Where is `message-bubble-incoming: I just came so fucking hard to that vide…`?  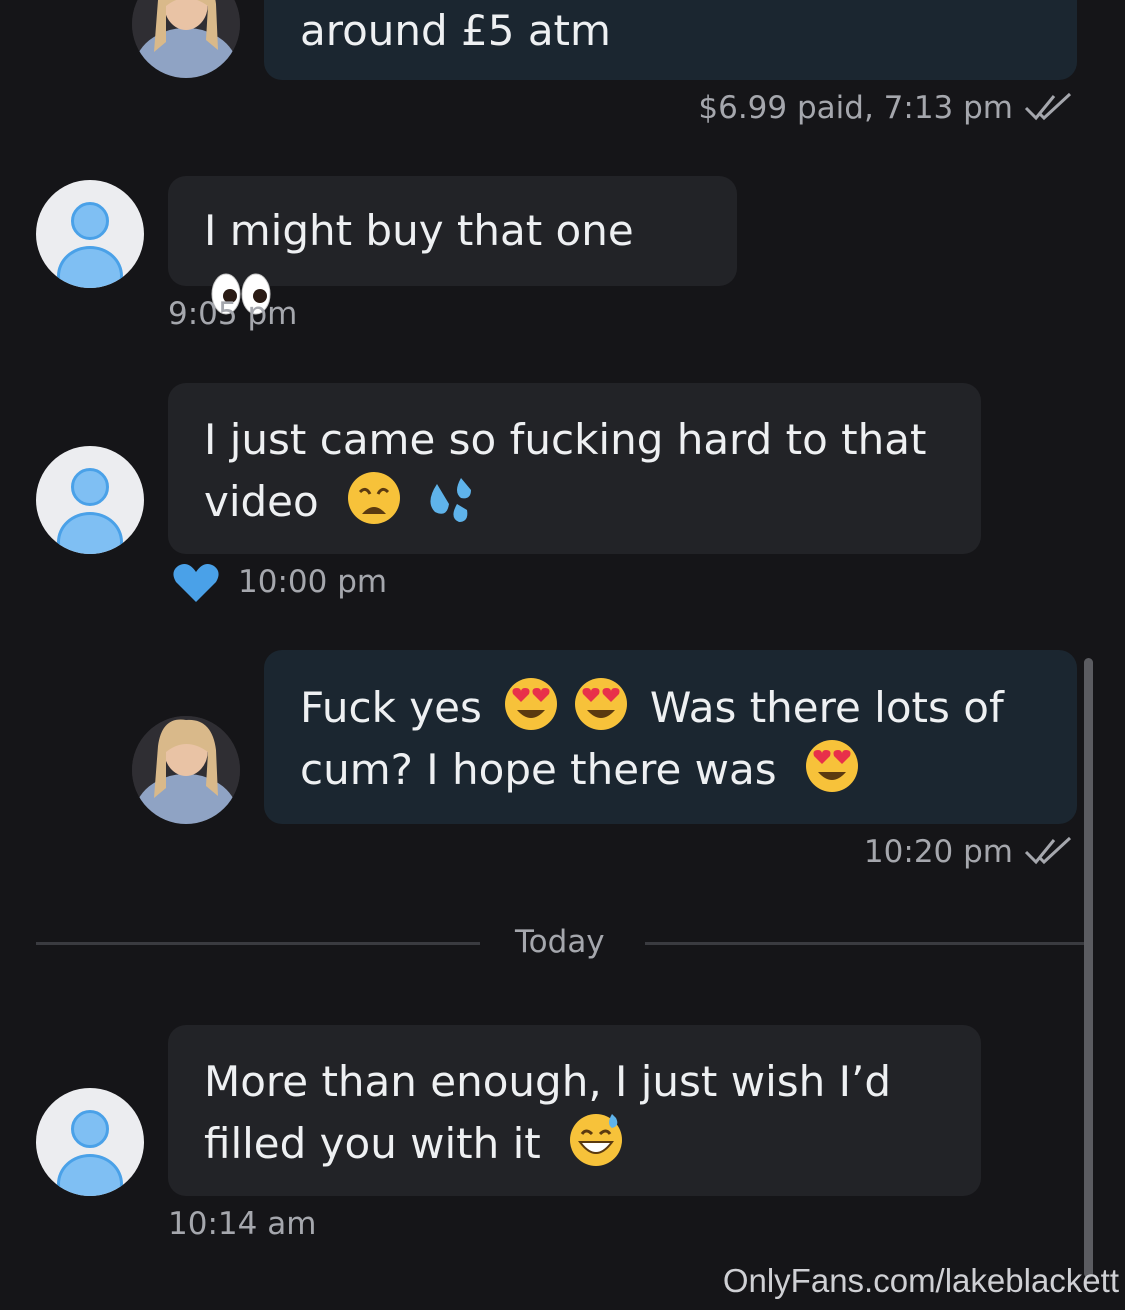
message-bubble-incoming: I just came so fucking hard to that vide… is located at coordinates (574, 468).